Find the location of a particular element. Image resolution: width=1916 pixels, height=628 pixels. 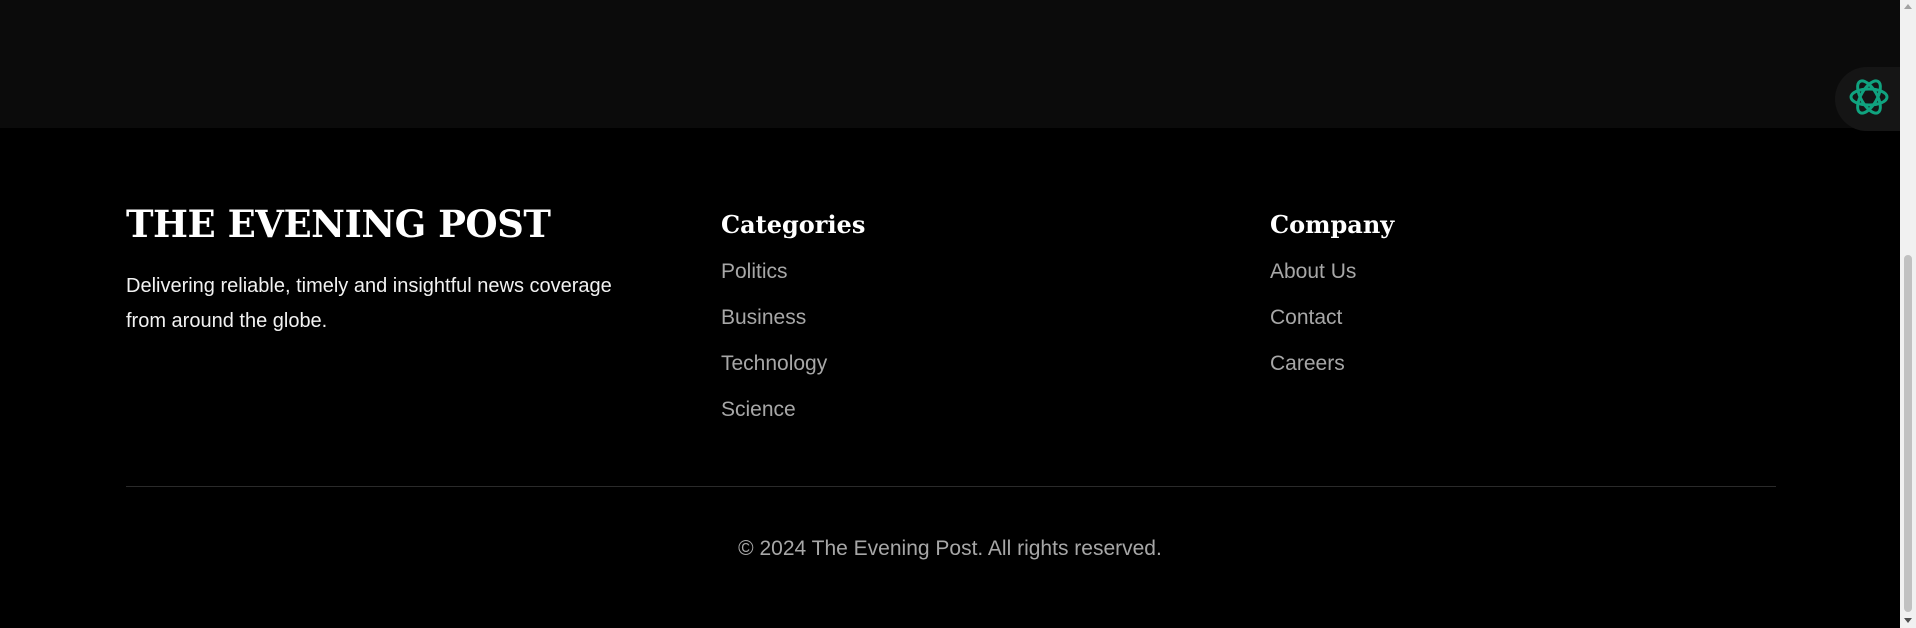

ai-assistant-icon is located at coordinates (1869, 99).